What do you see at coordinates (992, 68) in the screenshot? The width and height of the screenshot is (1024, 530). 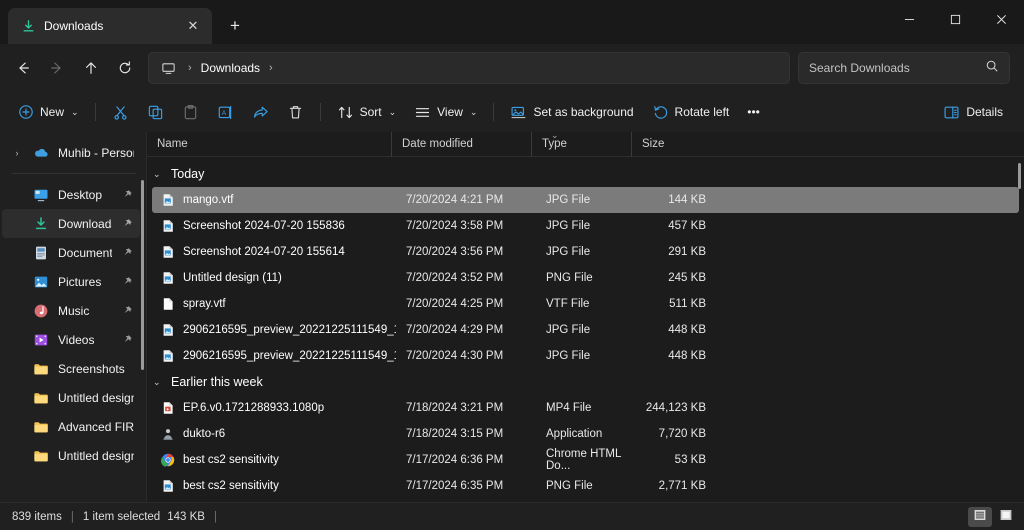 I see `search-icon` at bounding box center [992, 68].